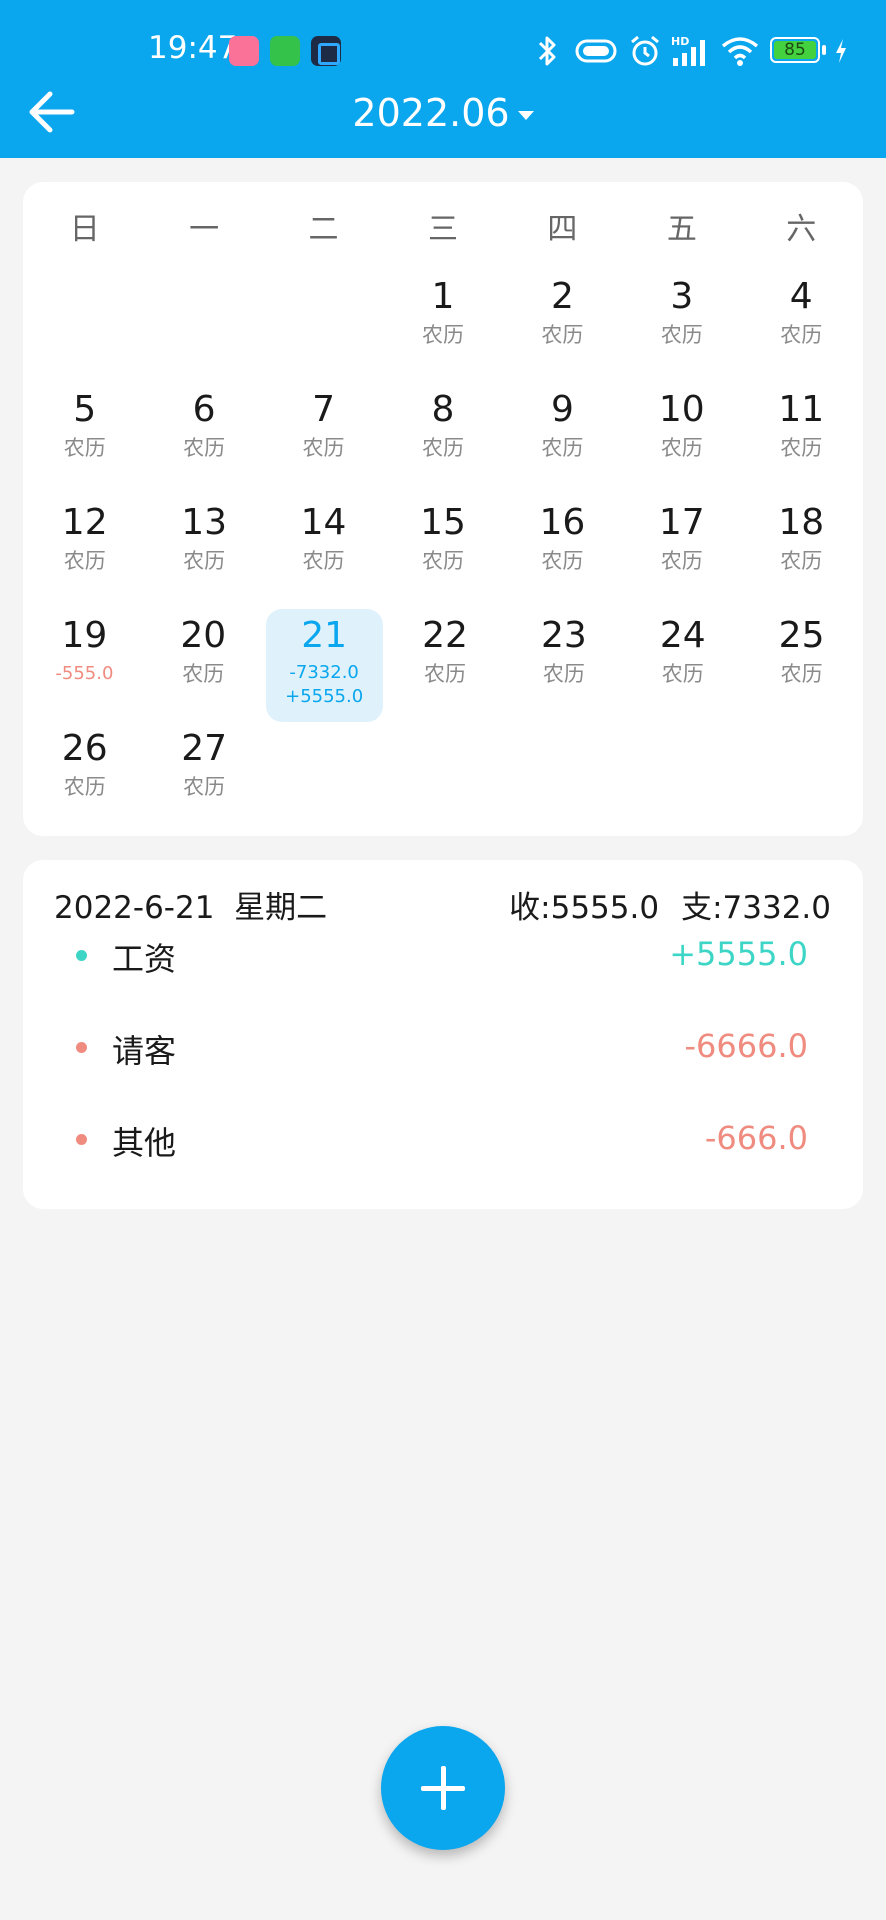 Image resolution: width=886 pixels, height=1920 pixels. What do you see at coordinates (144, 959) in the screenshot?
I see `record-category: 工资` at bounding box center [144, 959].